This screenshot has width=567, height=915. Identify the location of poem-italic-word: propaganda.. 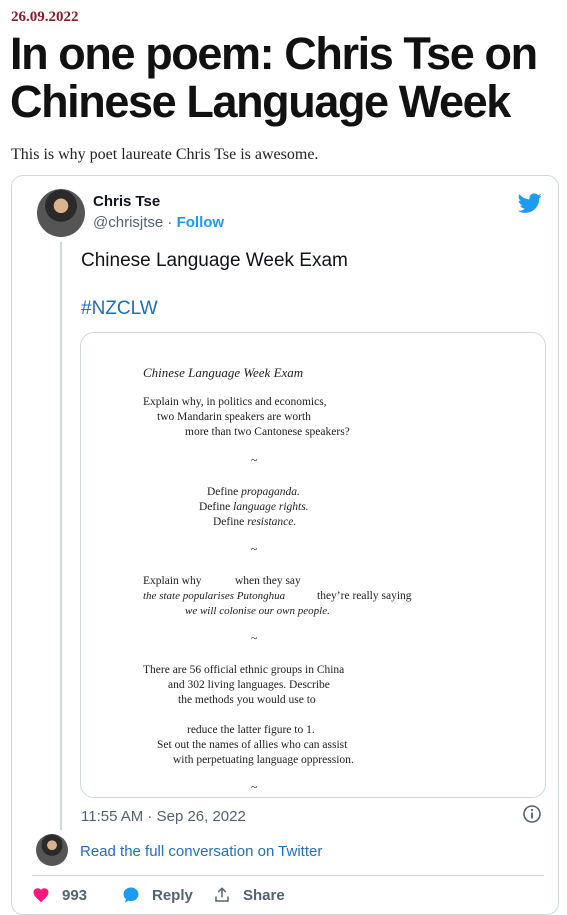
(270, 492).